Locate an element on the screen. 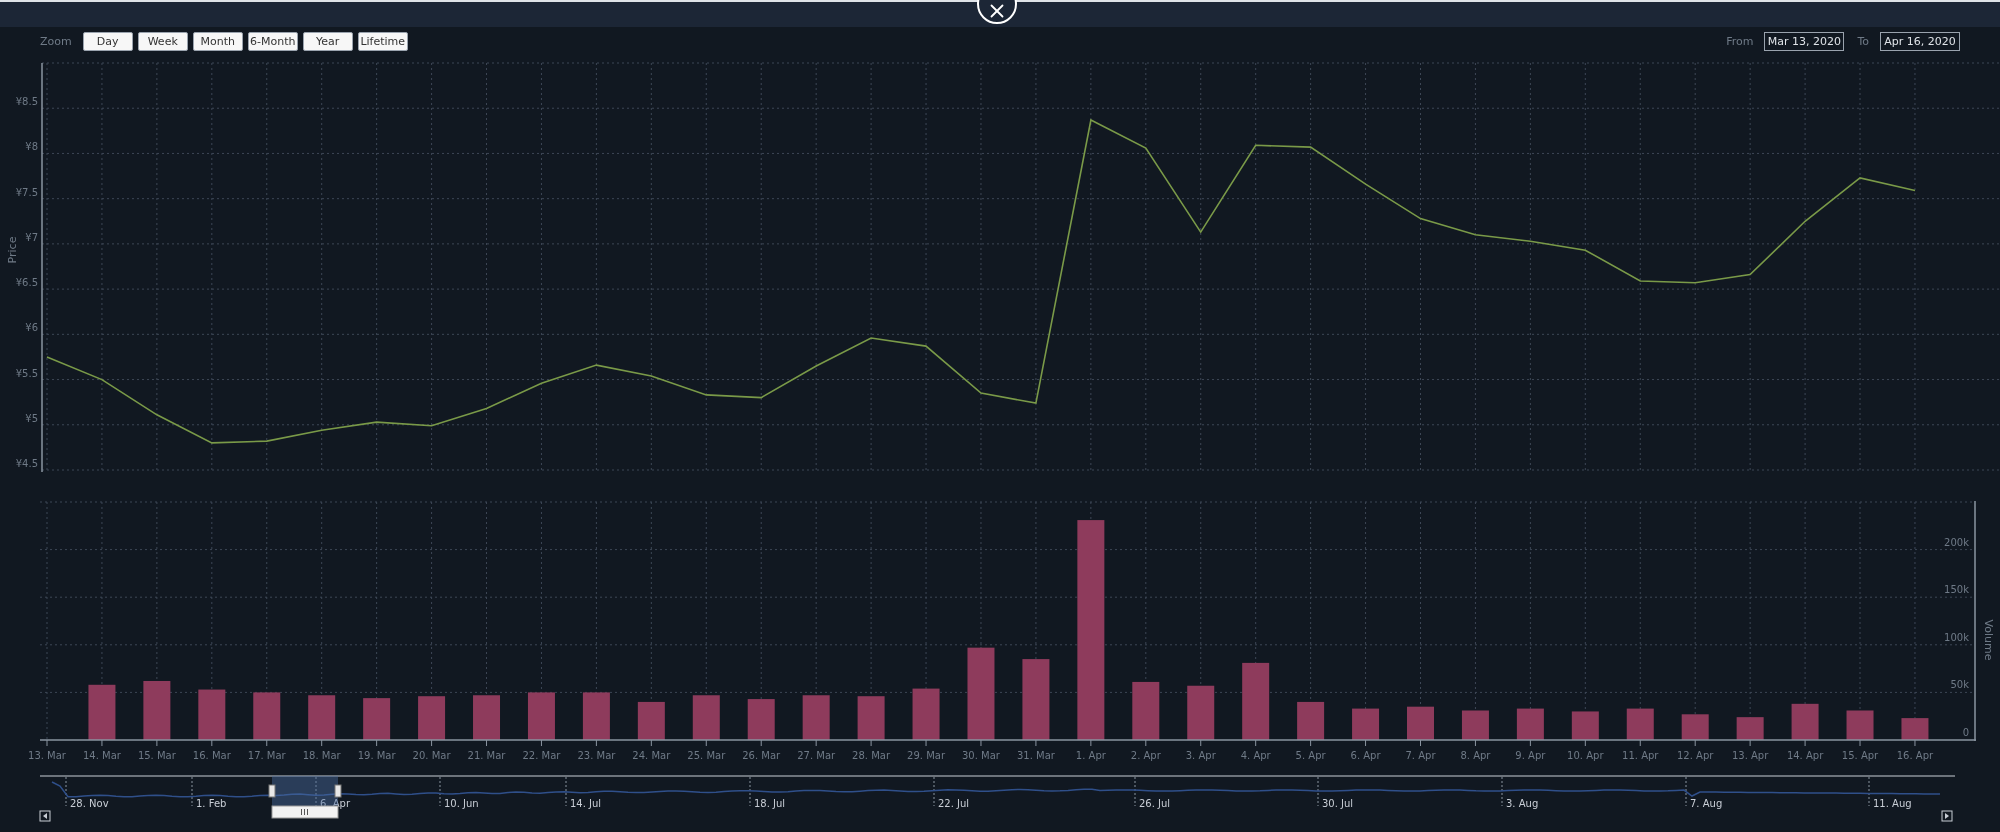 The width and height of the screenshot is (2000, 832). axis-label: 14. Jul is located at coordinates (586, 803).